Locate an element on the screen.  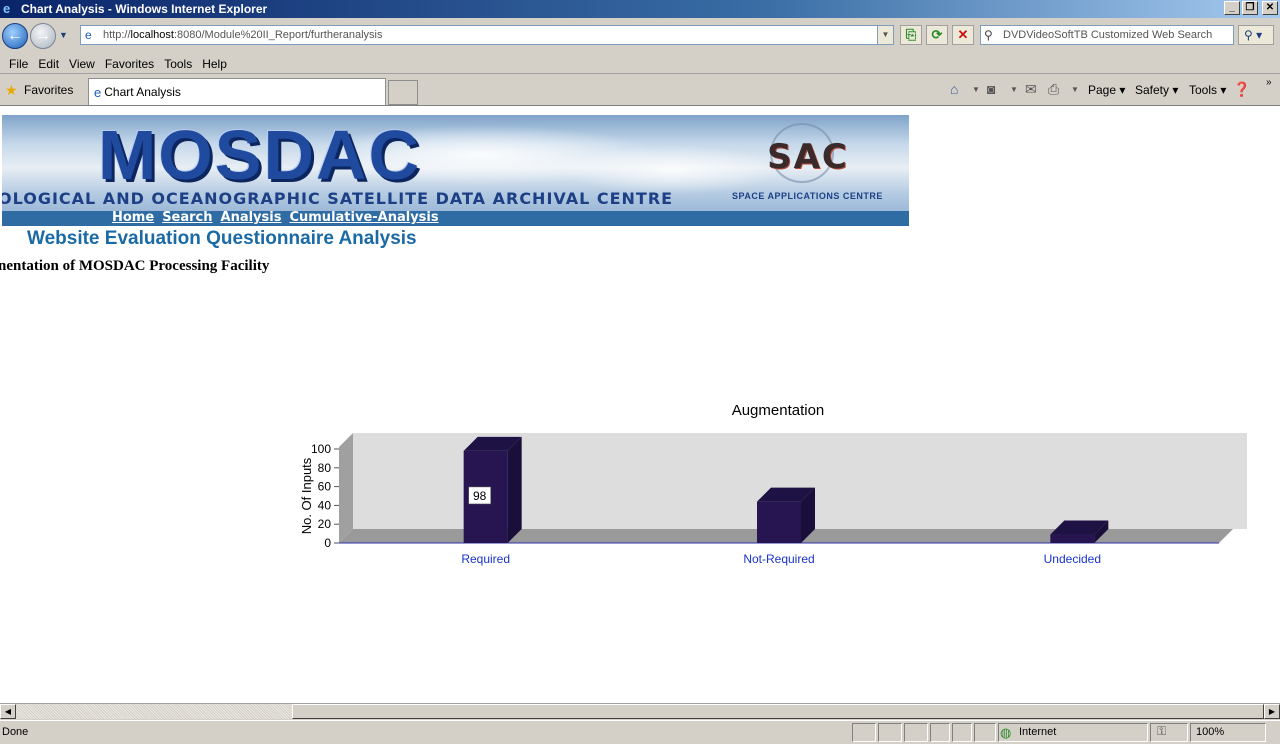
site-nav: Home Search Analysis Cumulative-Analysis is located at coordinates (275, 217).